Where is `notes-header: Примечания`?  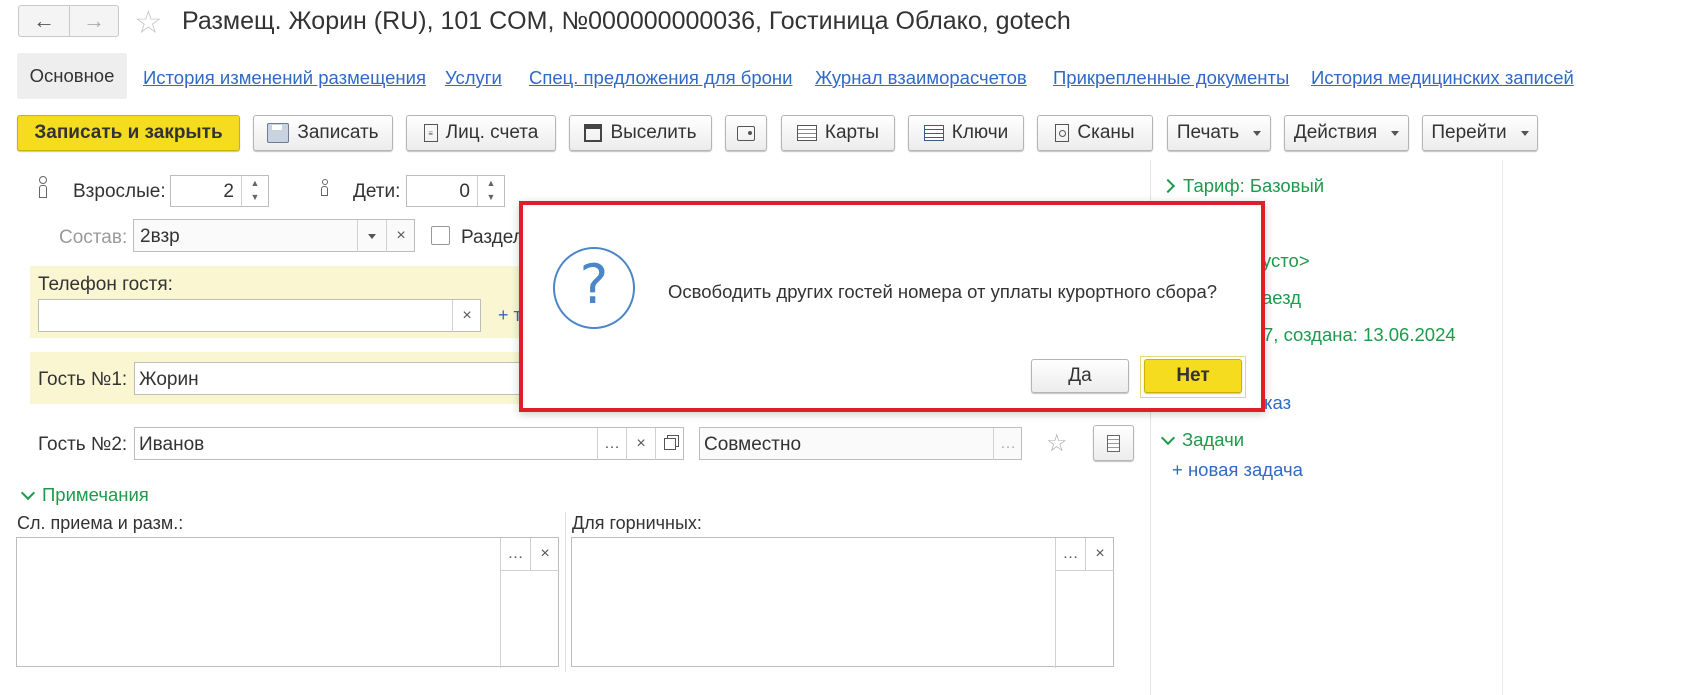
notes-header: Примечания is located at coordinates (84, 495).